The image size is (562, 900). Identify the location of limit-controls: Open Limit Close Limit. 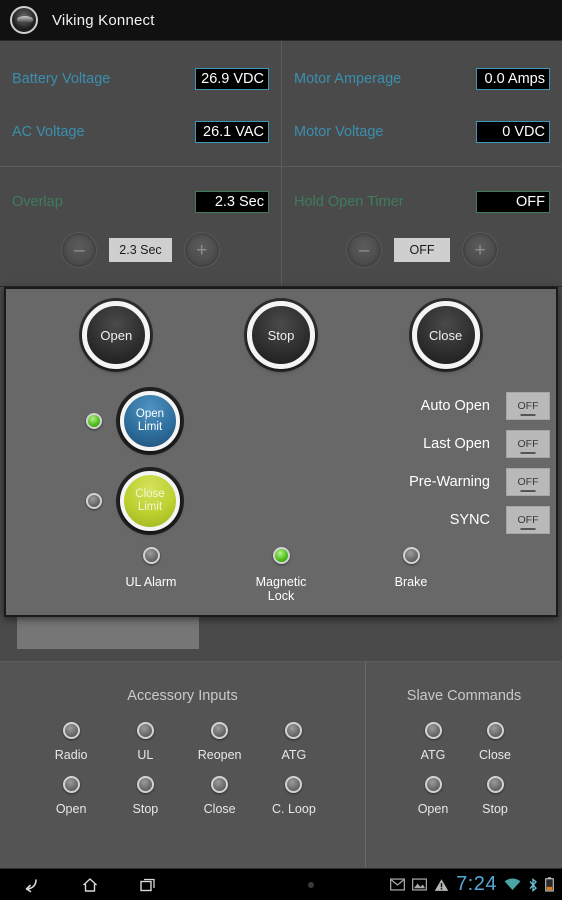
(156, 461).